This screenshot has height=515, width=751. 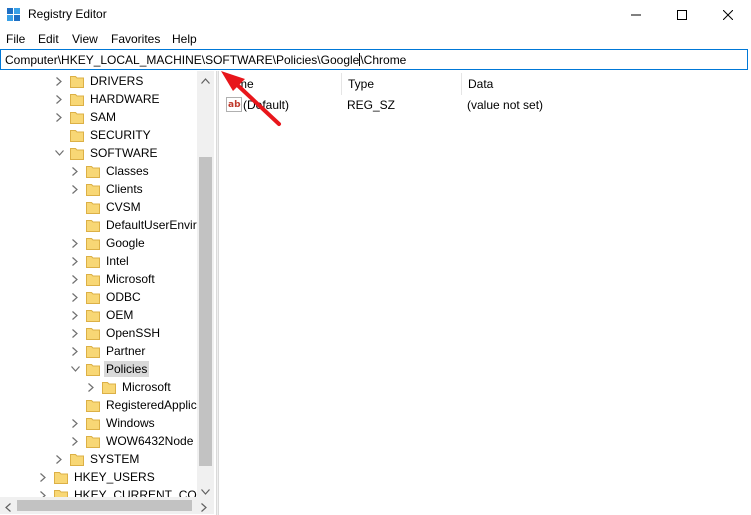 What do you see at coordinates (67, 14) in the screenshot?
I see `window-title: Registry Editor` at bounding box center [67, 14].